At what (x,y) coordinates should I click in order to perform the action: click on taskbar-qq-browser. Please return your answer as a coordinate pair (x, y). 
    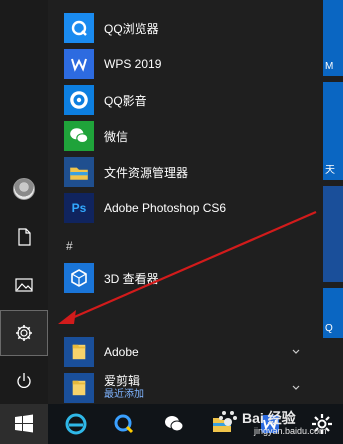
    Looking at the image, I should click on (124, 424).